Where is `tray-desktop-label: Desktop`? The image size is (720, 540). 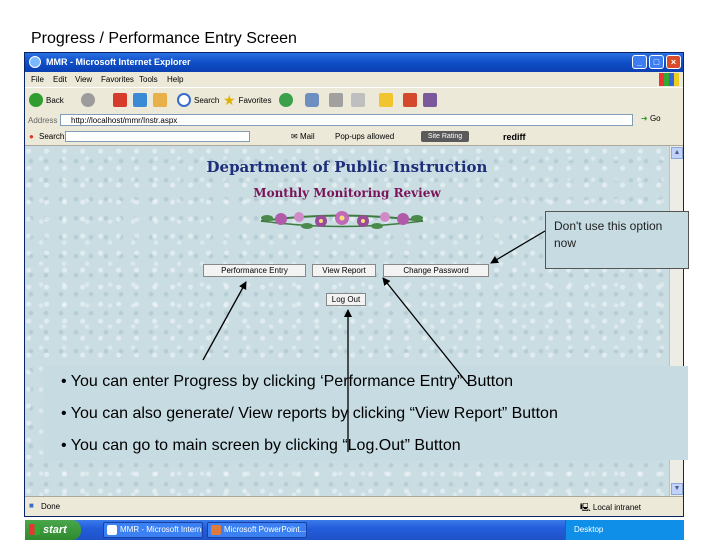 tray-desktop-label: Desktop is located at coordinates (589, 529).